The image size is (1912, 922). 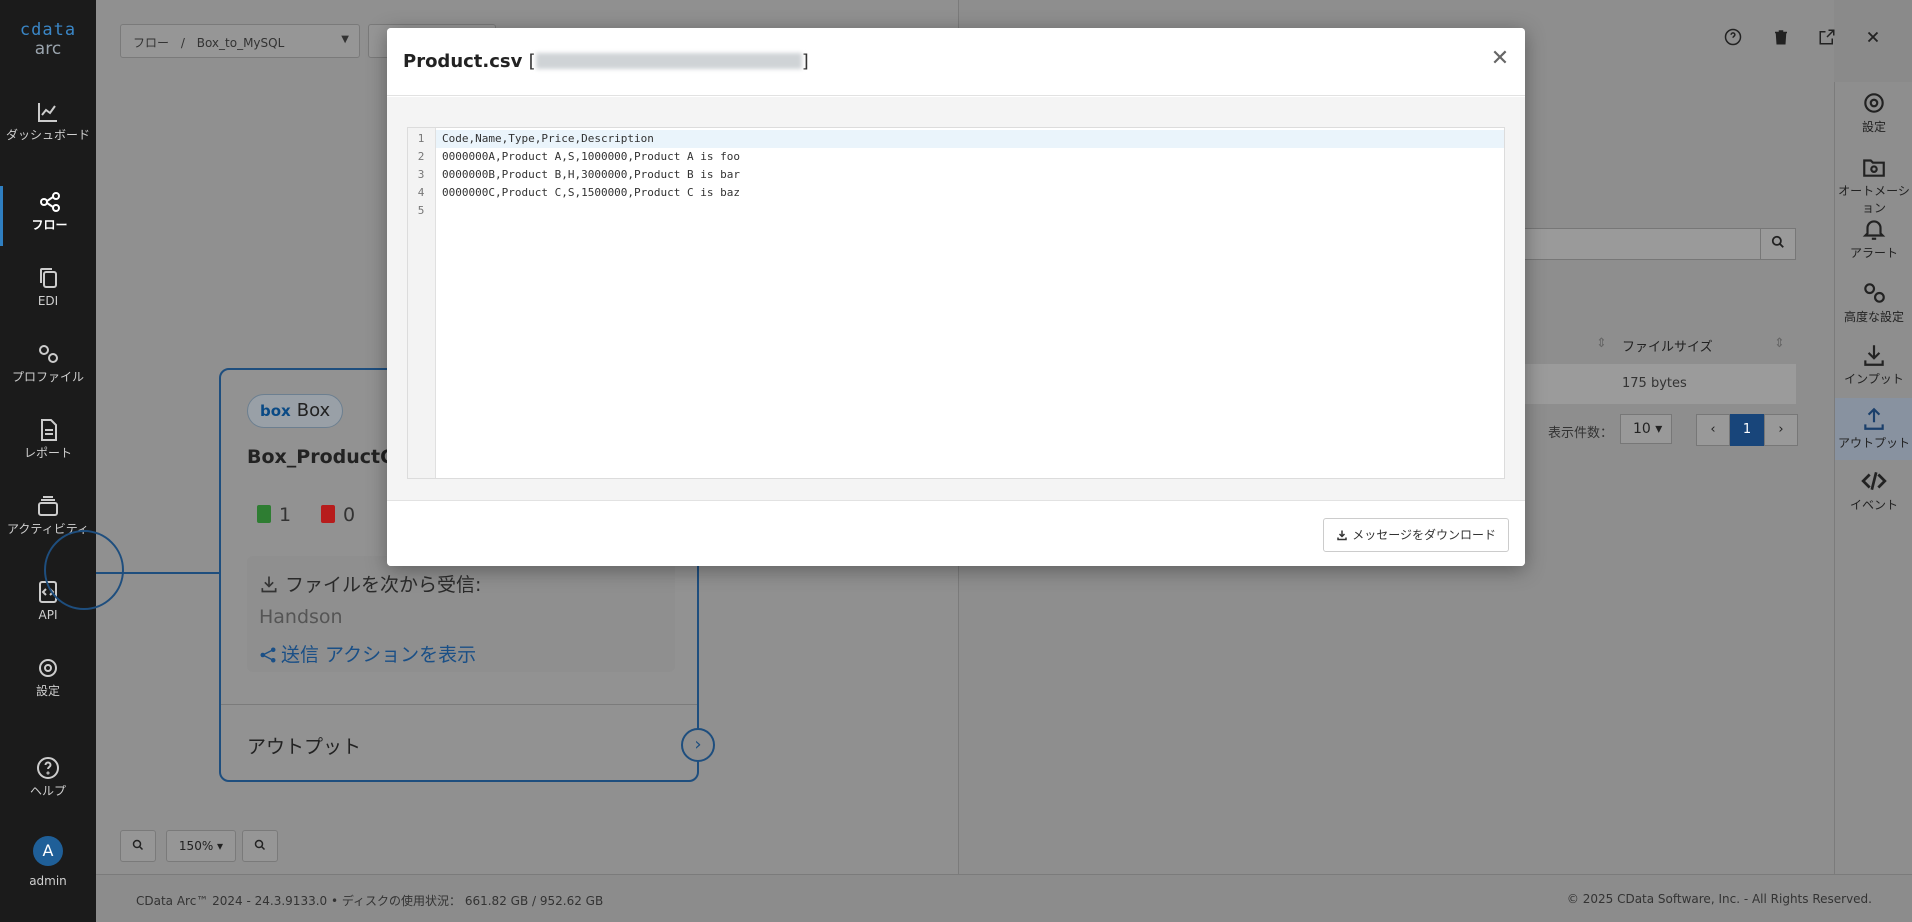 What do you see at coordinates (49, 430) in the screenshot?
I see `document-icon` at bounding box center [49, 430].